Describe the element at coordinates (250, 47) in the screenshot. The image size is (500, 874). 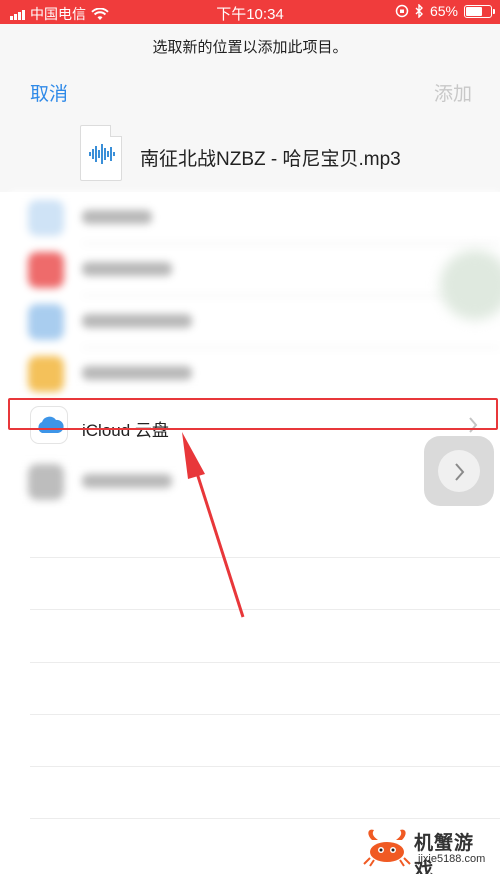
I see `sheet-prompt: 选取新的位置以添加此项目。` at that location.